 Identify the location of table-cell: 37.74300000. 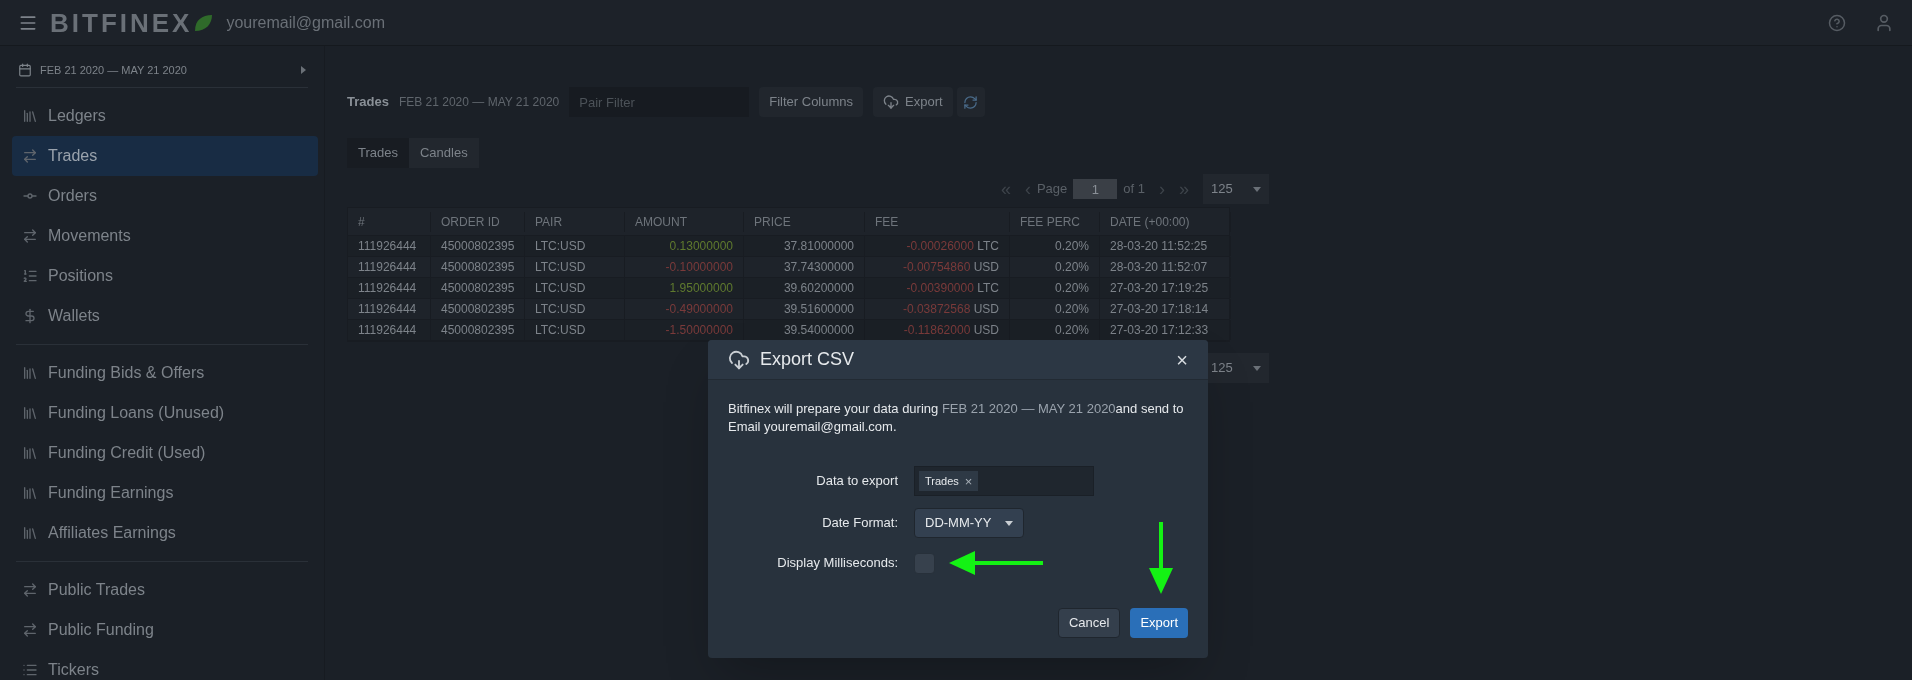
(804, 267).